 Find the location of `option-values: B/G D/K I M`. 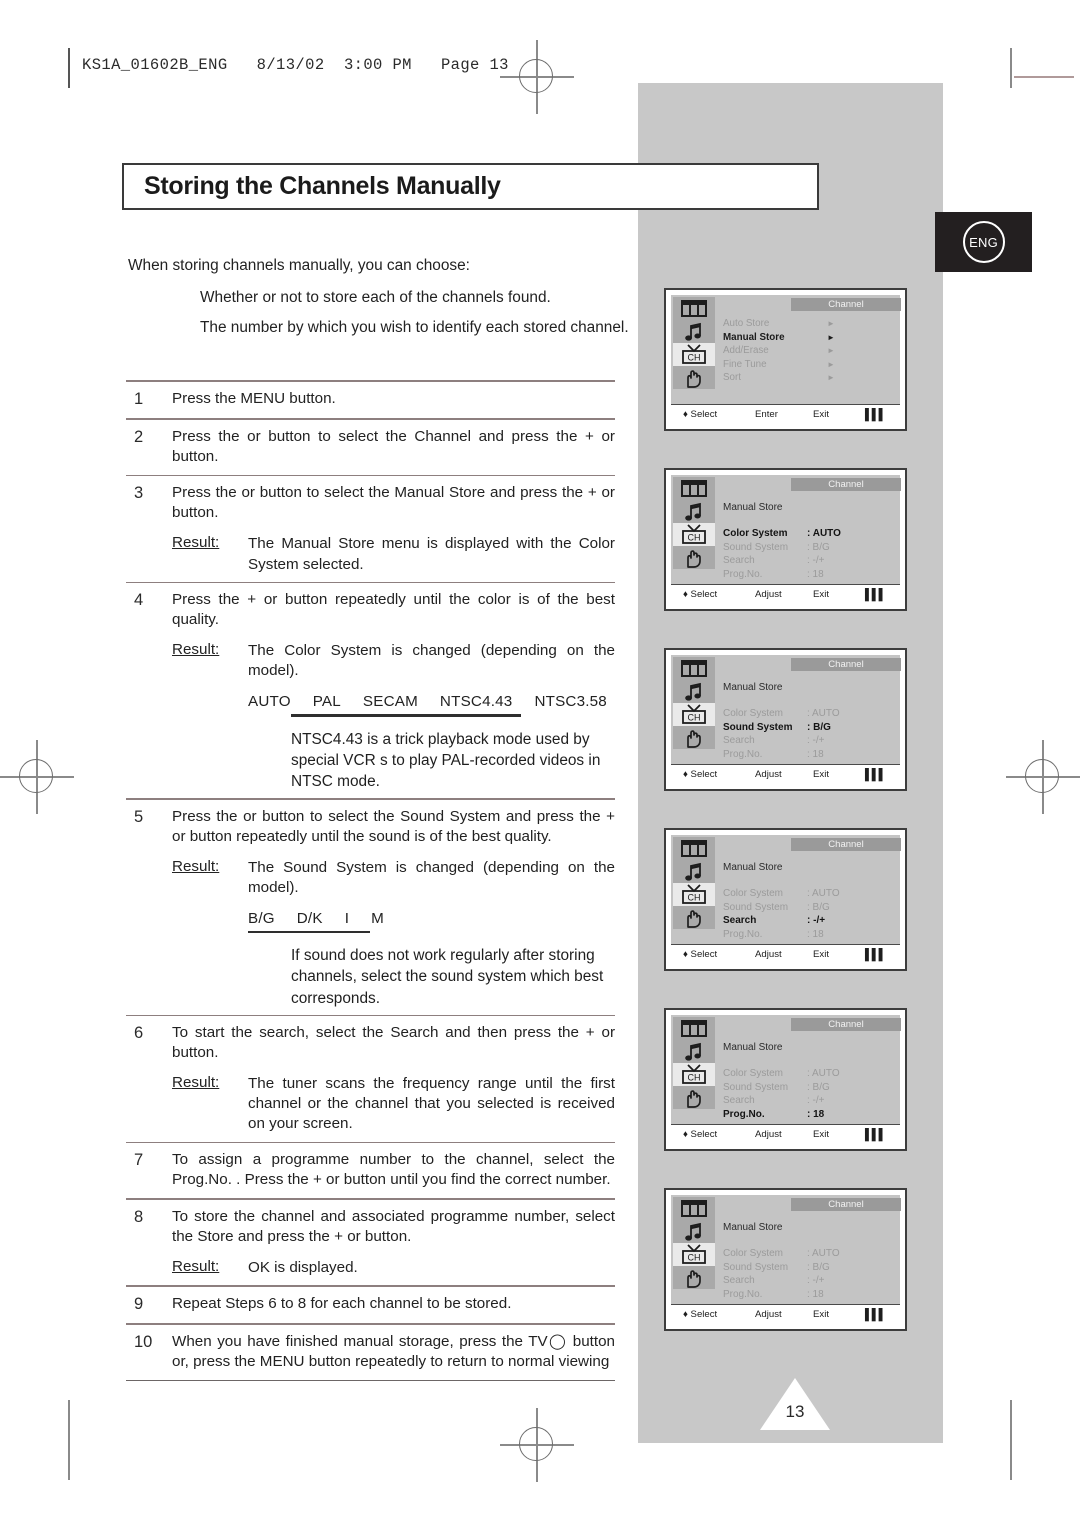

option-values: B/G D/K I M is located at coordinates (370, 917).